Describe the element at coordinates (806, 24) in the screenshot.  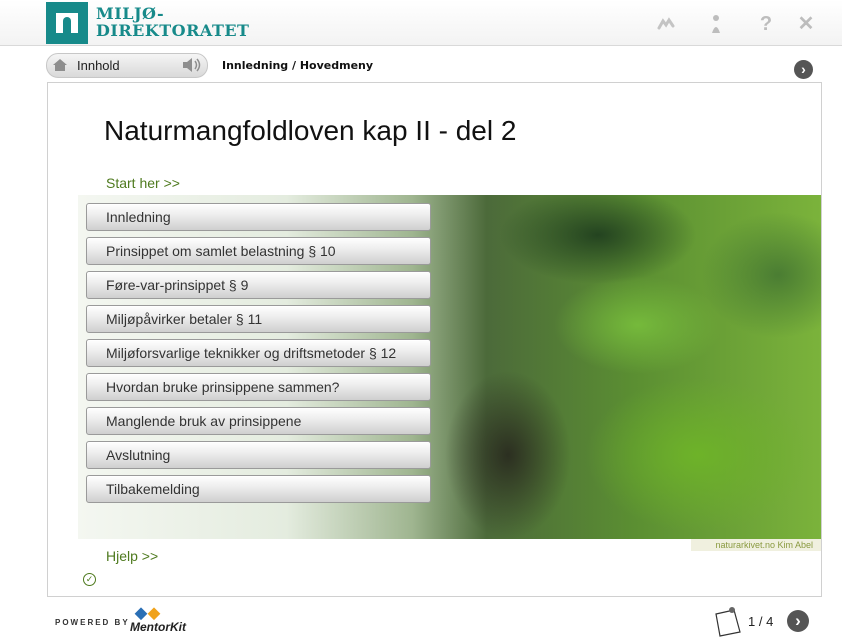
I see `close-icon: ✕` at that location.